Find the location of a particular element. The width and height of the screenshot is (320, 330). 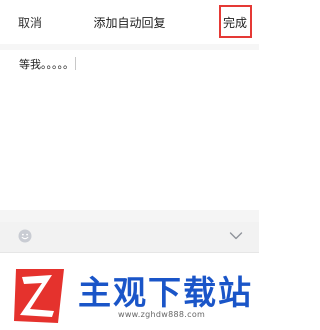

text-caret is located at coordinates (75, 63).